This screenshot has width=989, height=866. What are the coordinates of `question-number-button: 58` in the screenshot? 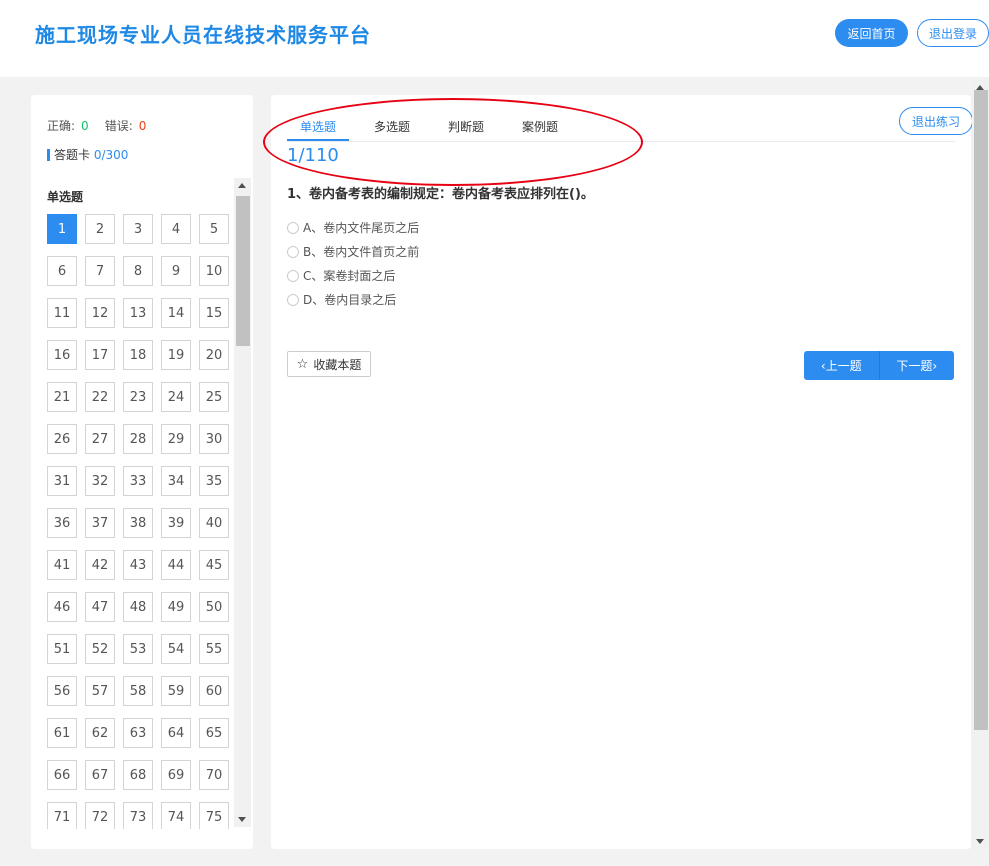 It's located at (138, 691).